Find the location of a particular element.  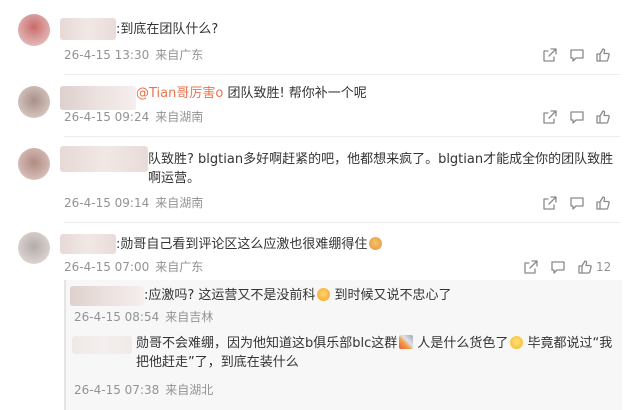

comment-text: :勋哥自己看到评论区这么应激也很难绷得住 is located at coordinates (249, 244).